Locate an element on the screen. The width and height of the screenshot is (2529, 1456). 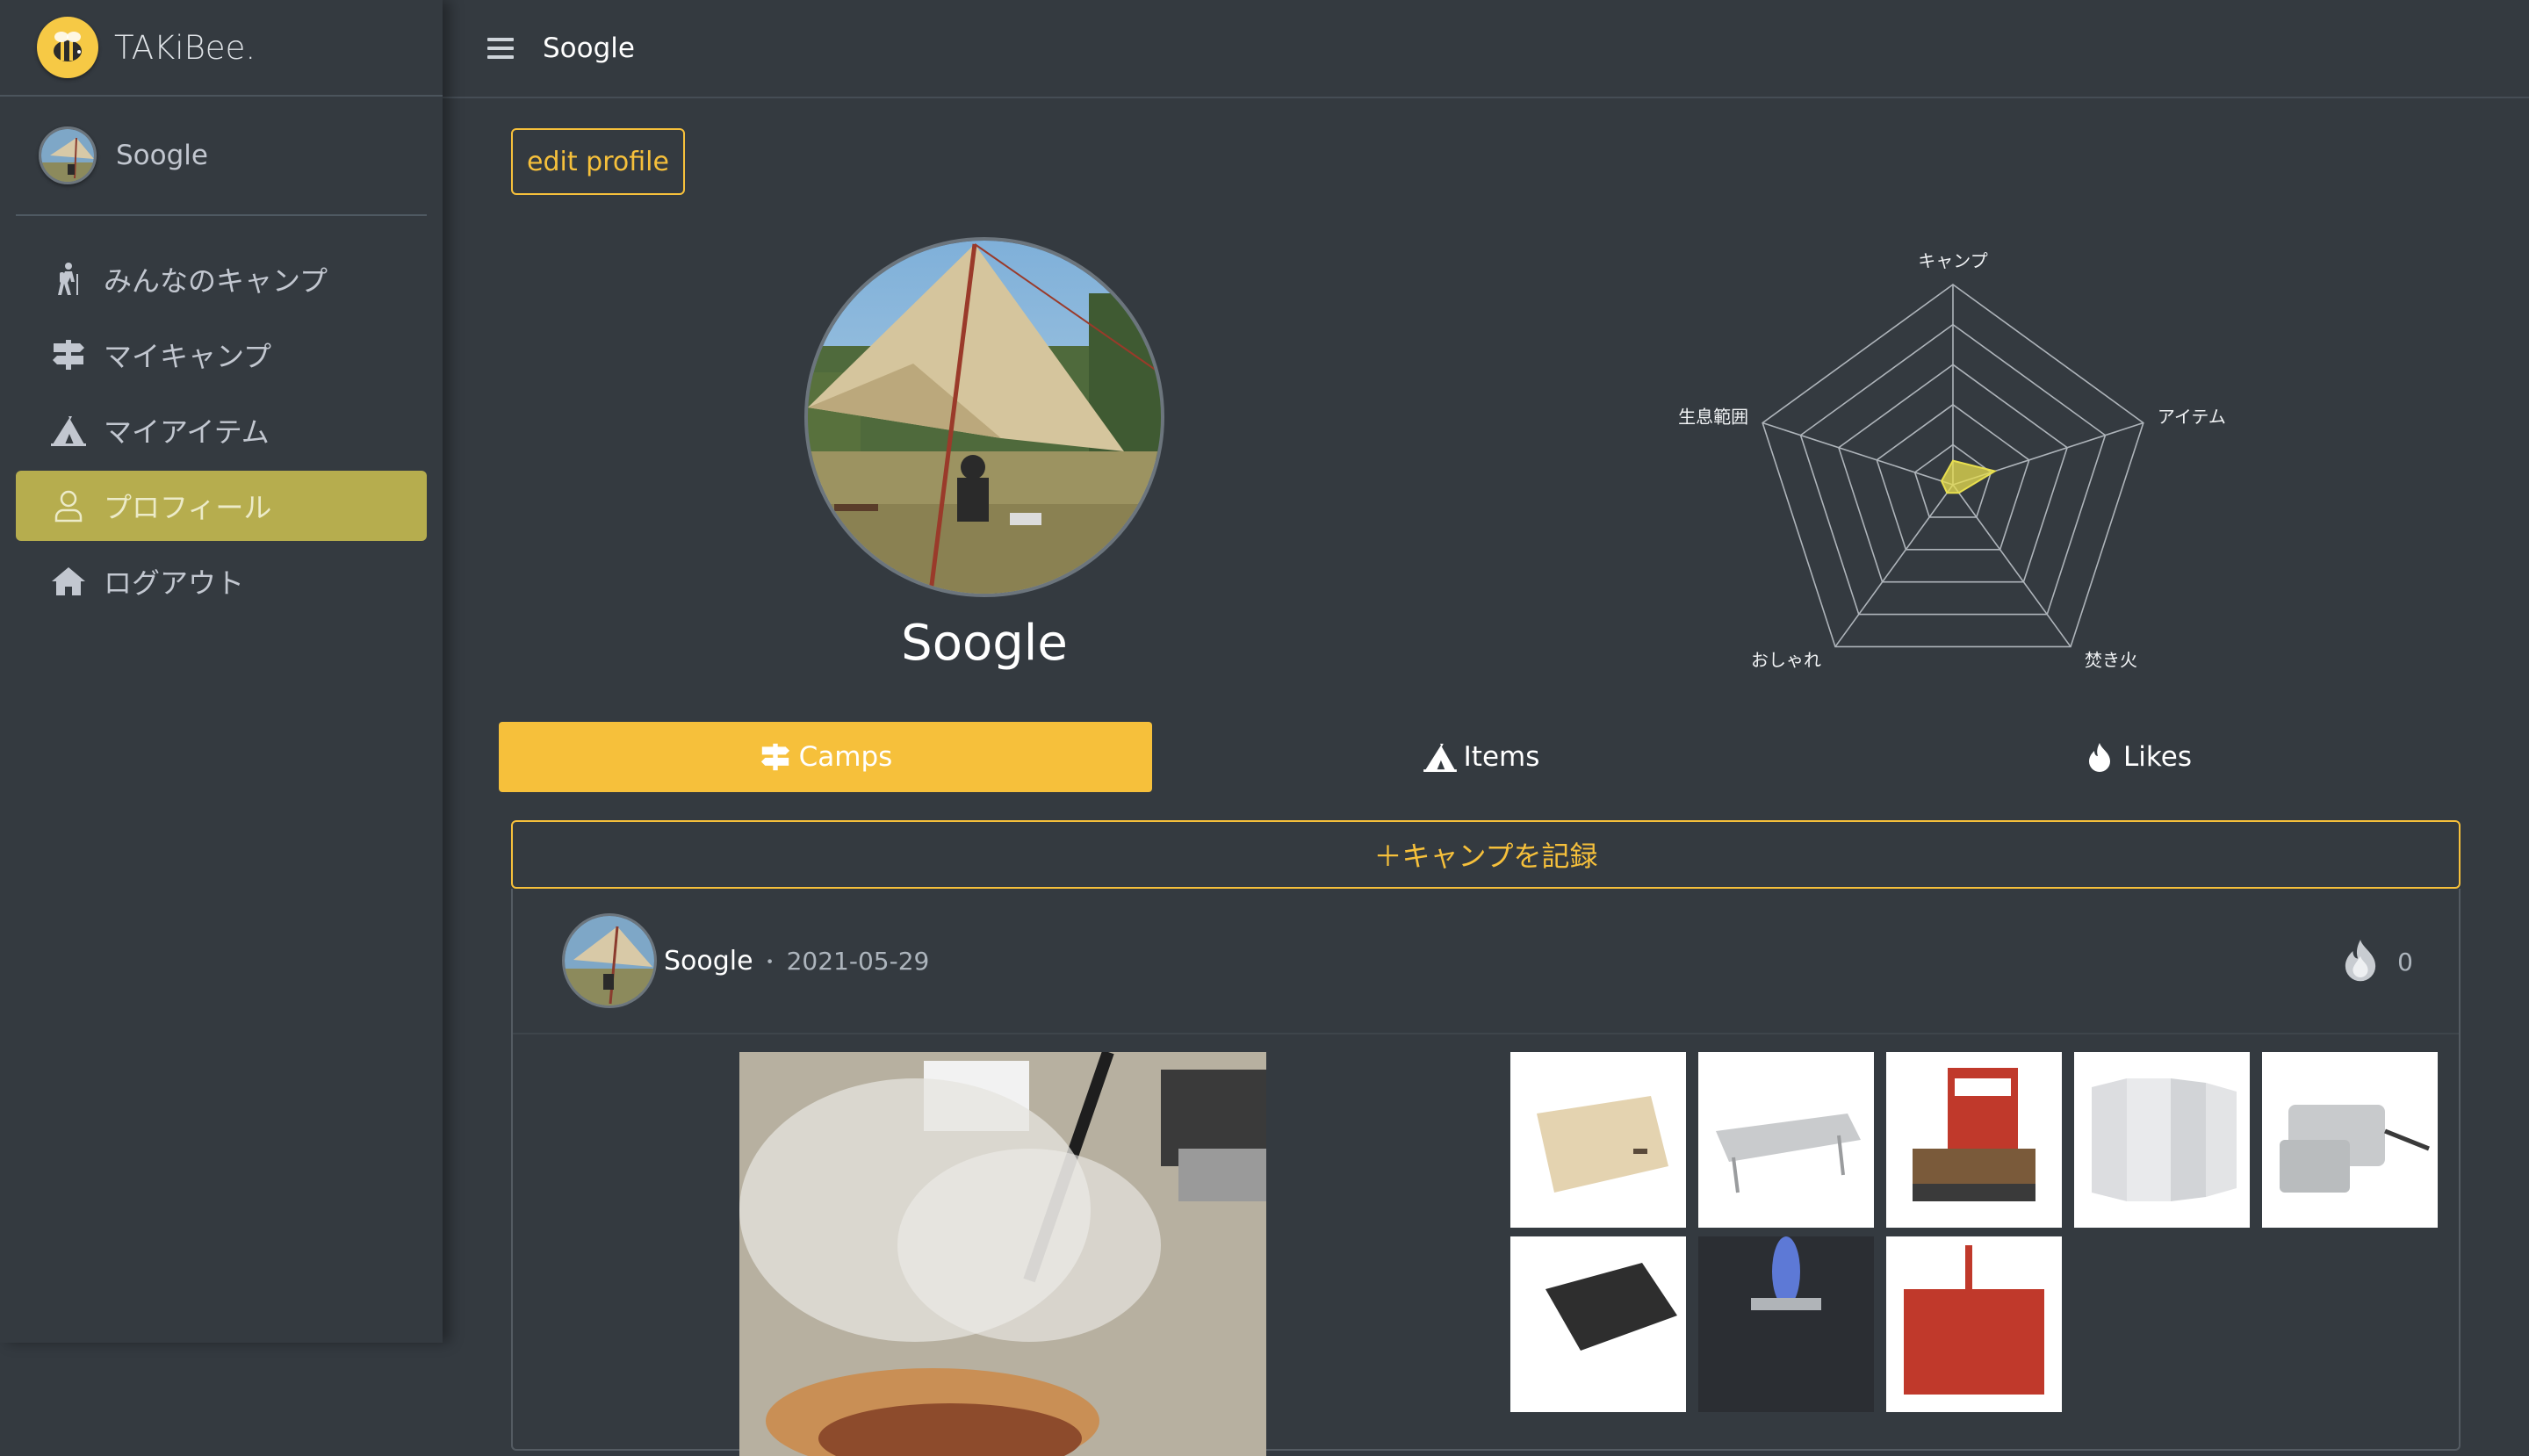
like-area: 0 is located at coordinates (2378, 961).